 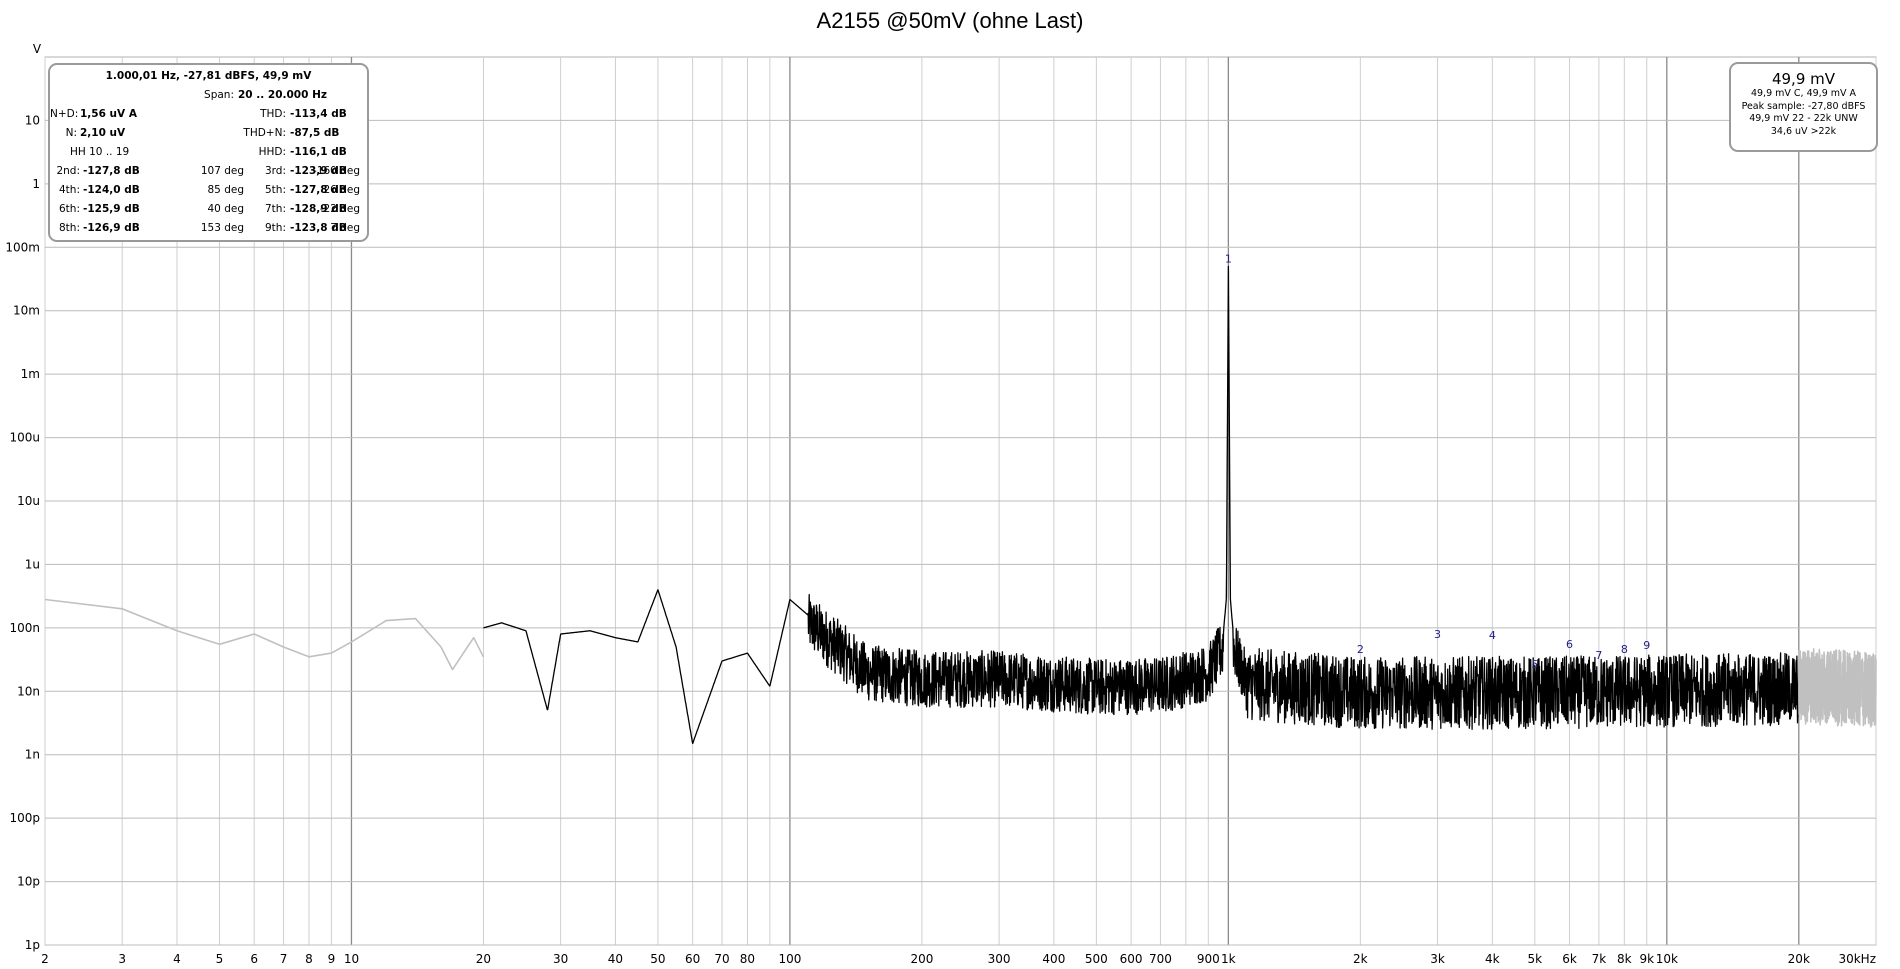 I want to click on harmonic-label: 3rd:, so click(x=275, y=171).